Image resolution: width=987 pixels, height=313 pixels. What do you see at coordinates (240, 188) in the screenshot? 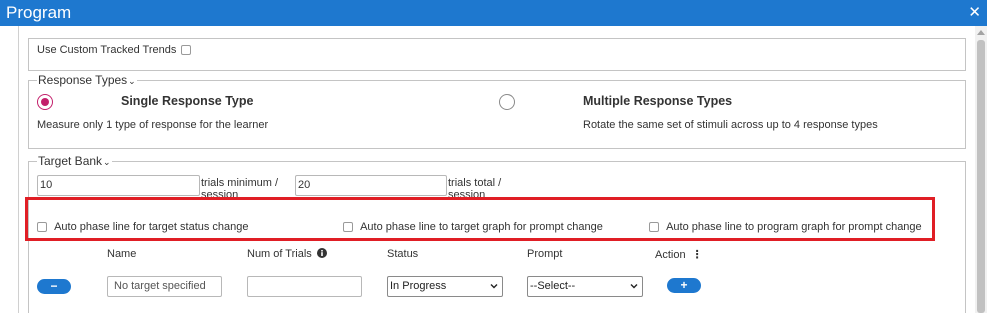
I see `trials-minimum-label: trials minimum / session` at bounding box center [240, 188].